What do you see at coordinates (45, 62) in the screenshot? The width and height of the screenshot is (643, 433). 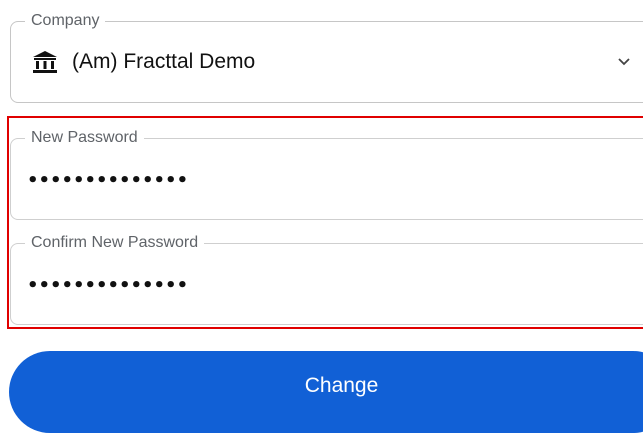 I see `bank-icon` at bounding box center [45, 62].